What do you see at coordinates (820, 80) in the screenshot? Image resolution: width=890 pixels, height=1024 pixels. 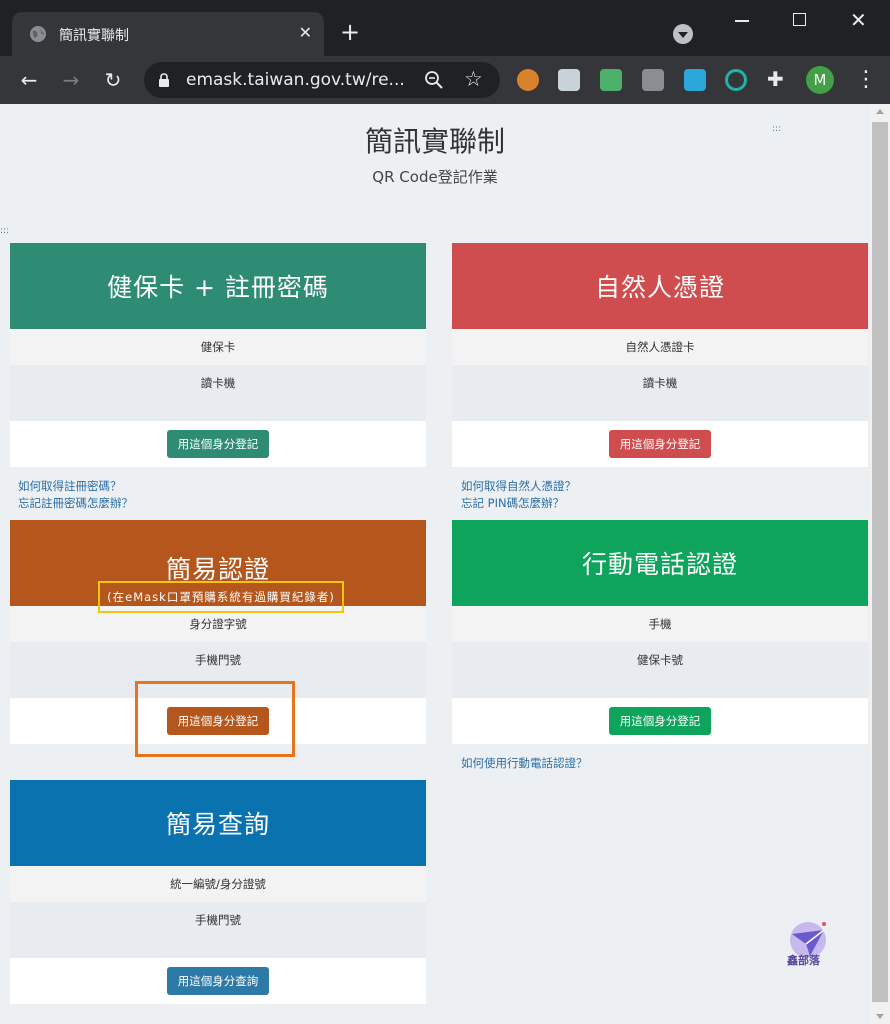 I see `avatar: M` at bounding box center [820, 80].